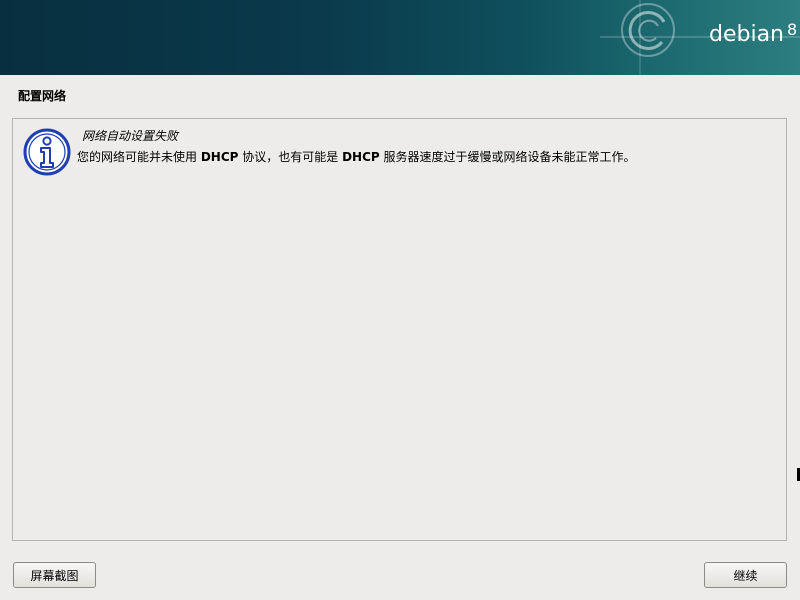 This screenshot has height=600, width=800. Describe the element at coordinates (507, 157) in the screenshot. I see `message-body-part3: 服务器速度过于缓慢或网络设备未能正常工作。` at that location.